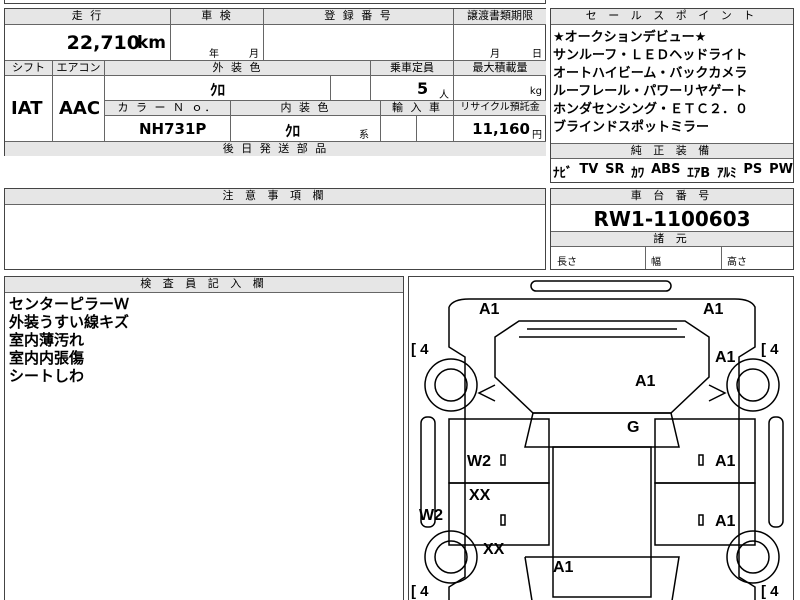 The image size is (800, 600). I want to click on import-cell-a, so click(399, 129).